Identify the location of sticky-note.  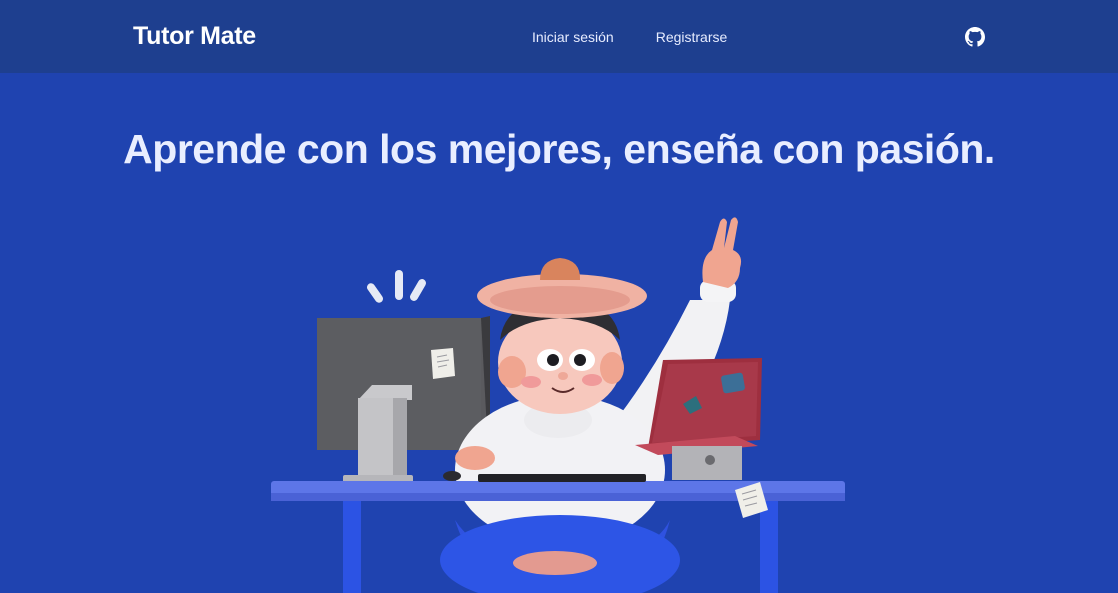
(443, 363).